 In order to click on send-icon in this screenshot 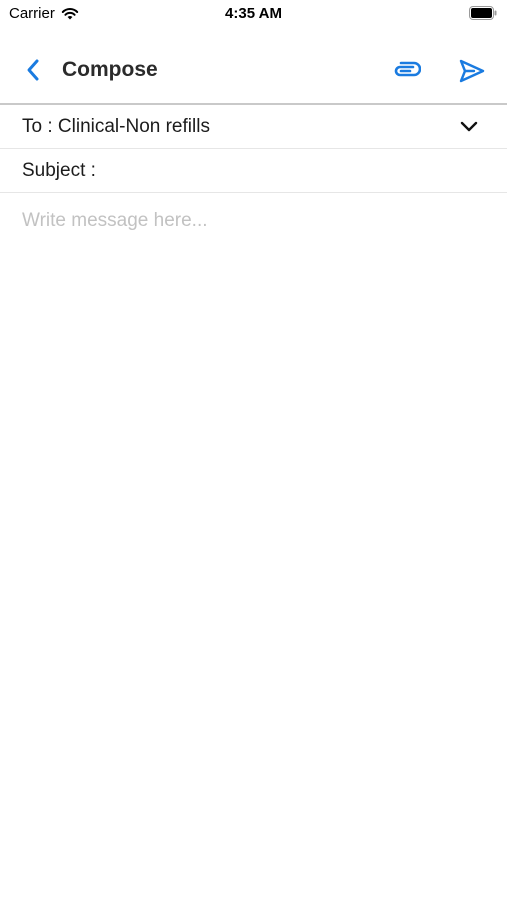, I will do `click(472, 71)`.